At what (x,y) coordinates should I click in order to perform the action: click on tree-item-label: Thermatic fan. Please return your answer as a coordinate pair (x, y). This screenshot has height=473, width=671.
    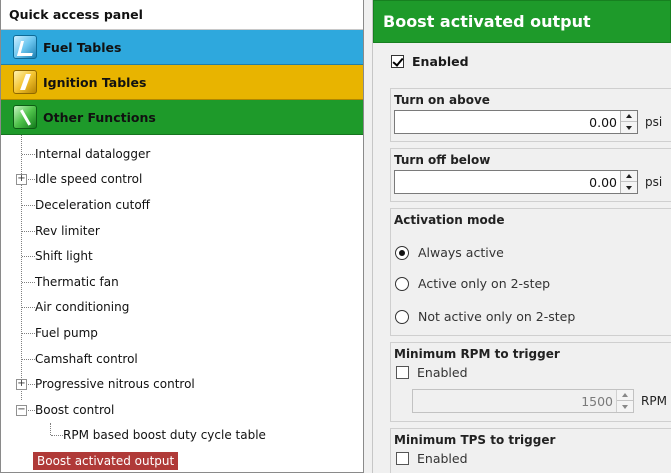
    Looking at the image, I should click on (77, 281).